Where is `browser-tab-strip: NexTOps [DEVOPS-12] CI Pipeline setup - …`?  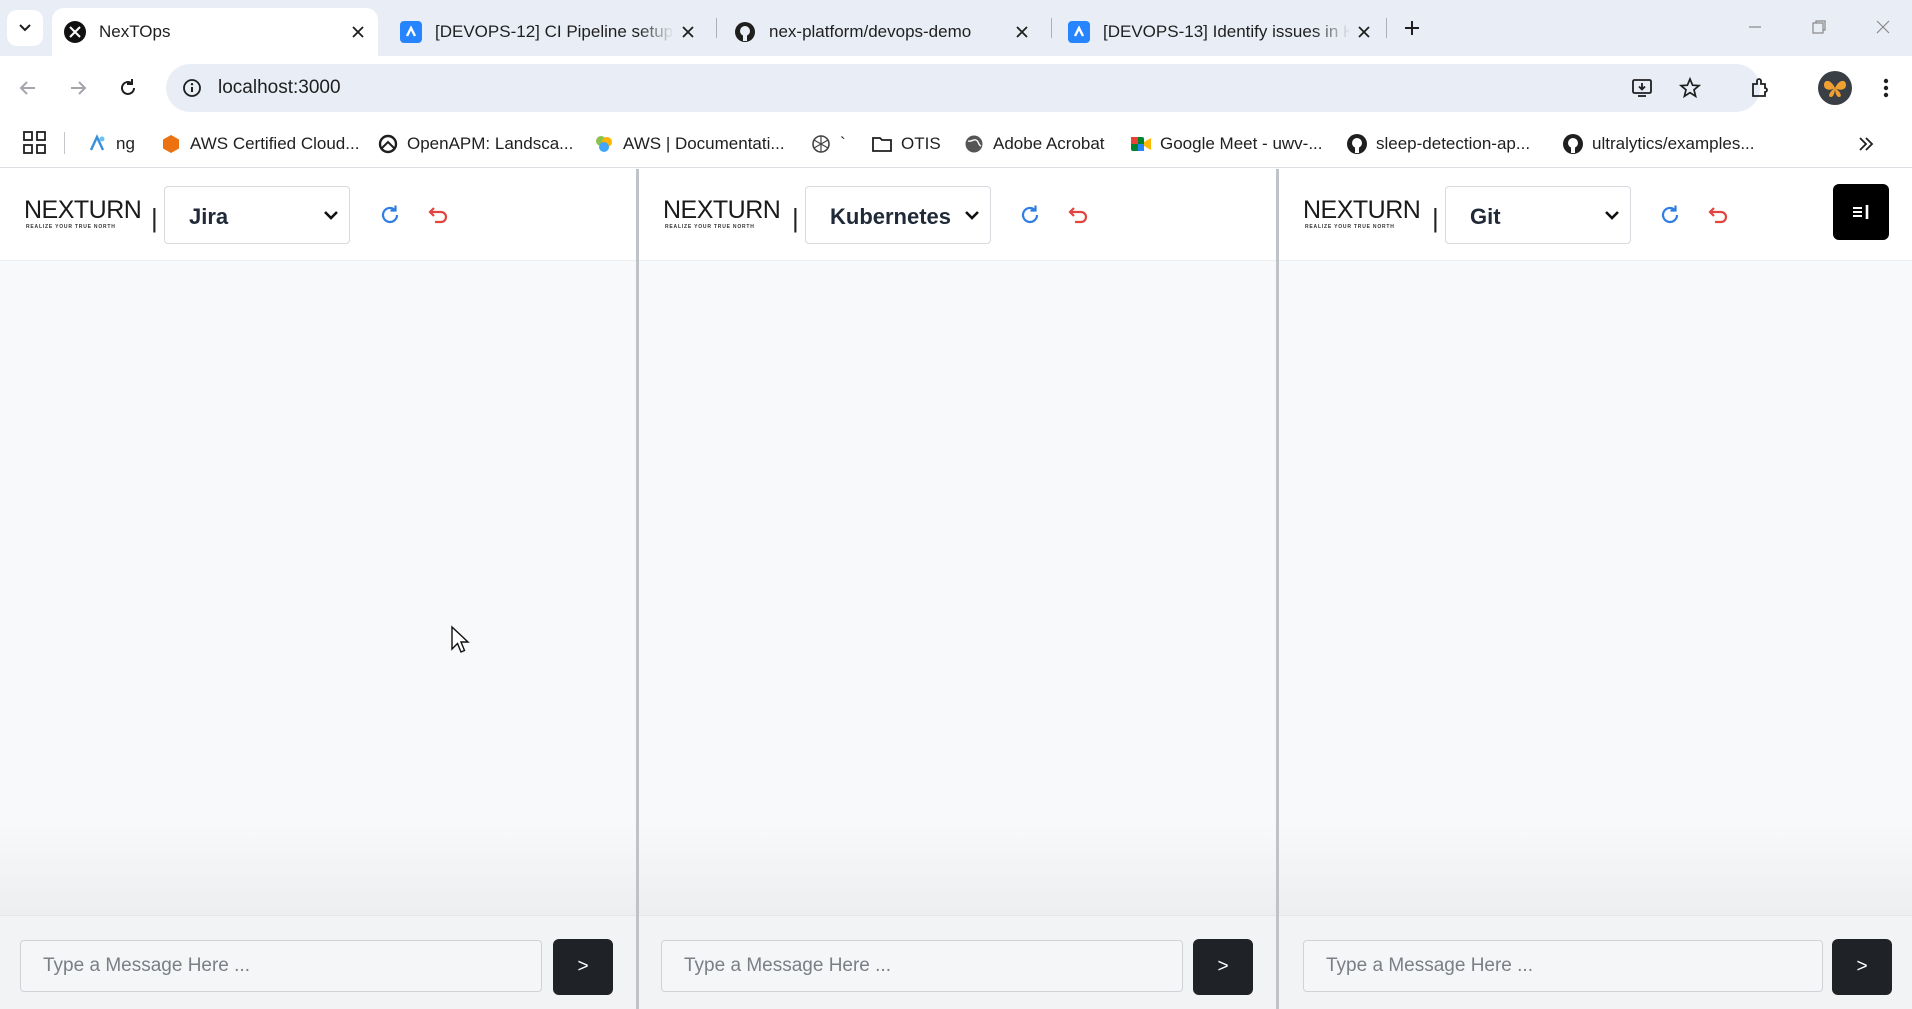
browser-tab-strip: NexTOps [DEVOPS-12] CI Pipeline setup - … is located at coordinates (956, 28).